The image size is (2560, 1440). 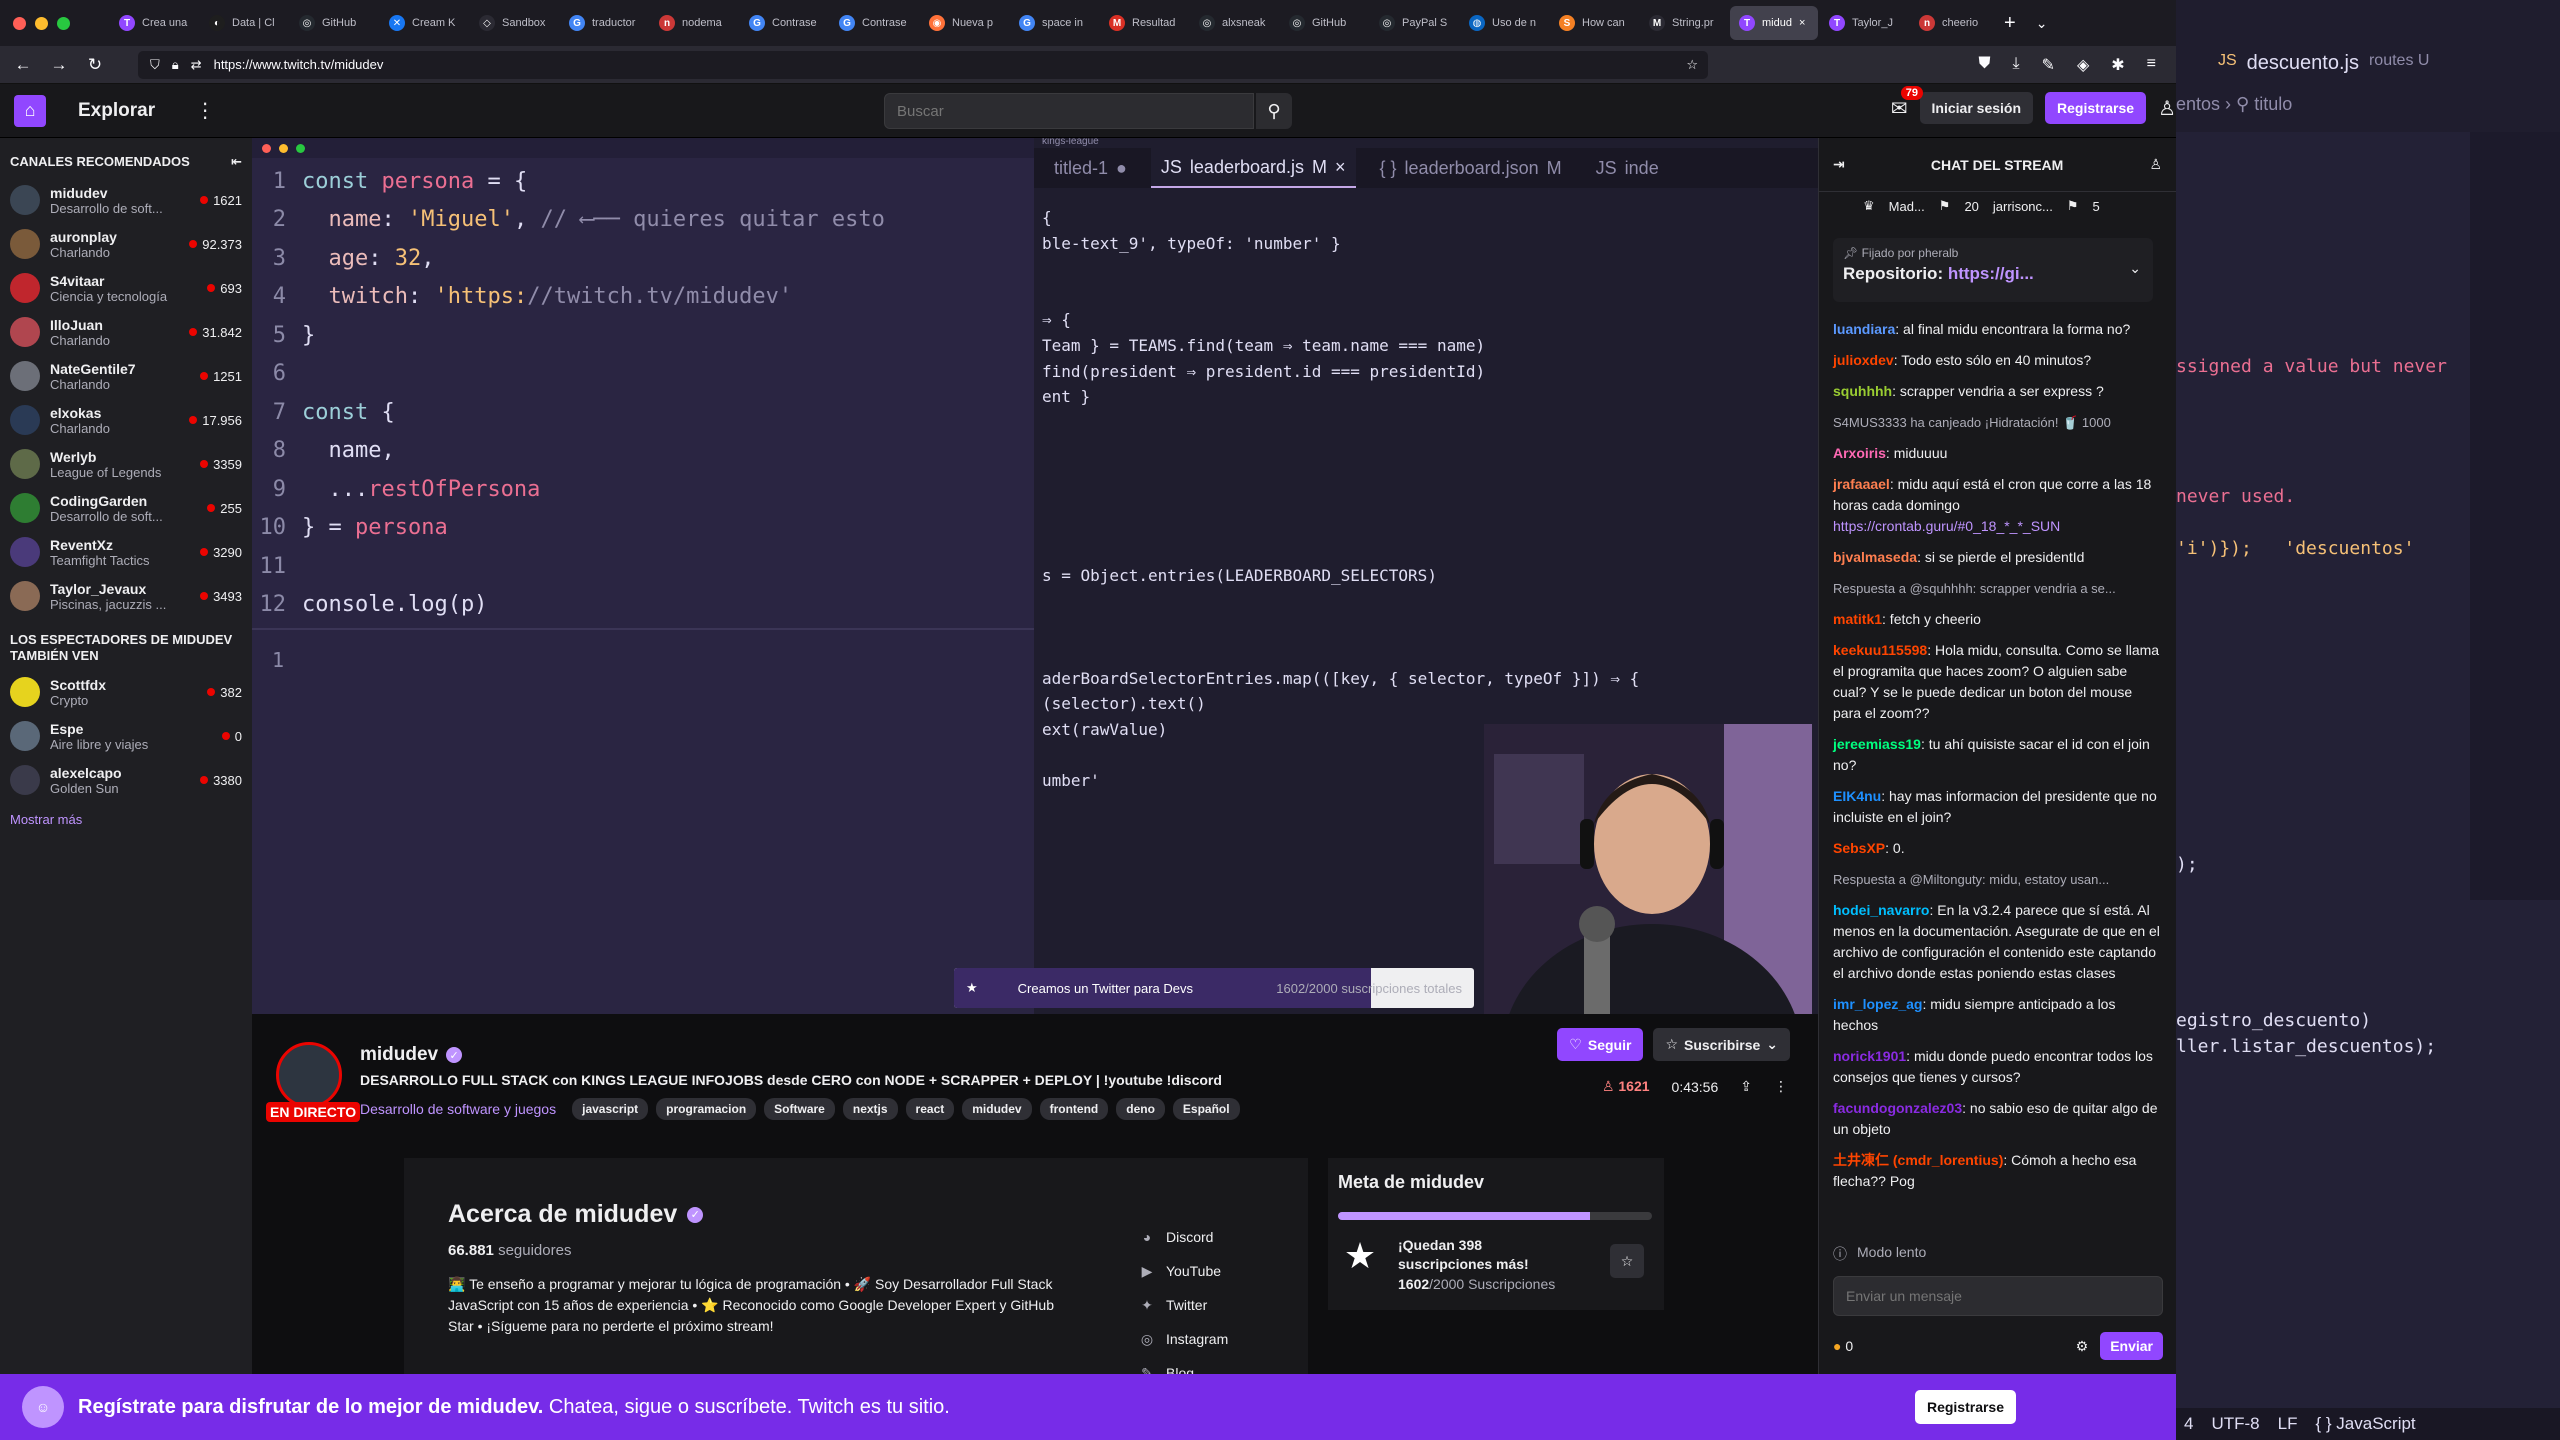 I want to click on sidebar-channel: elxokas Charlando 17.956, so click(x=126, y=420).